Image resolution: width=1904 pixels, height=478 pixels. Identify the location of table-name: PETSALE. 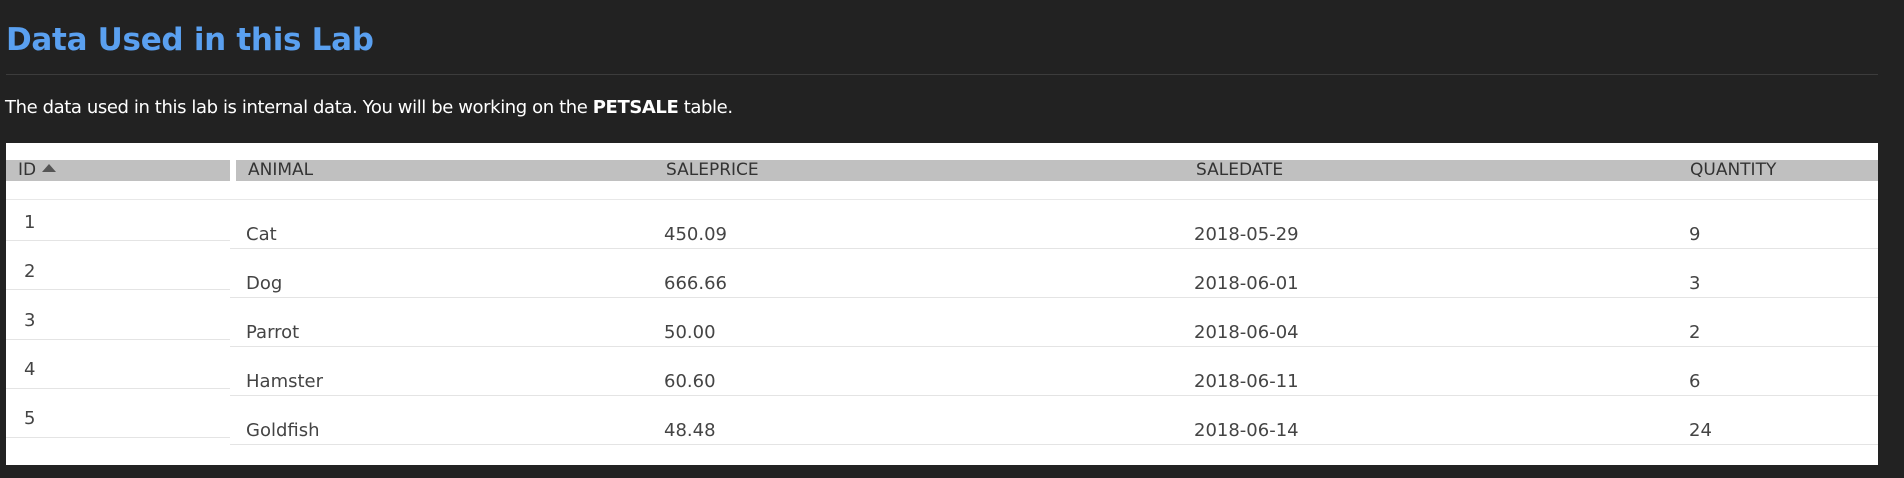
(635, 107).